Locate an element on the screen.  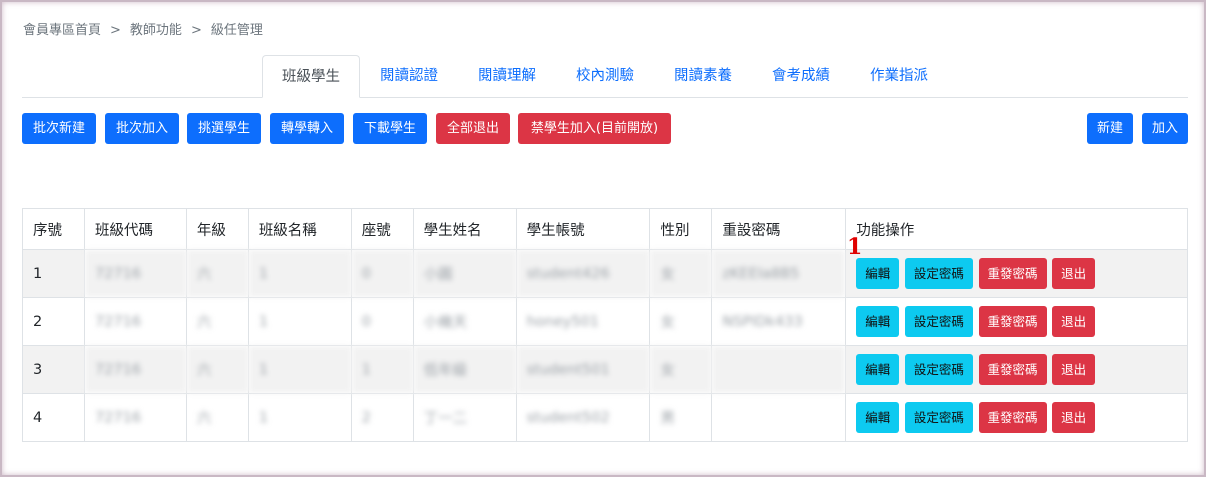
cell-reset-password: zKEEIa8B5 is located at coordinates (779, 273).